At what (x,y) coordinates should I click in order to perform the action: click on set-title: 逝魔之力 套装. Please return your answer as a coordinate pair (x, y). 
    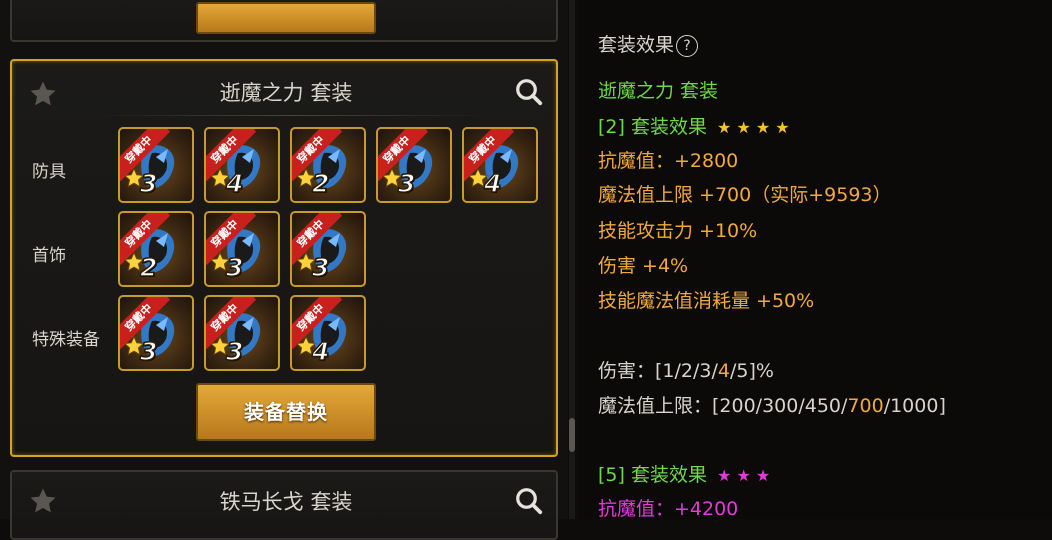
    Looking at the image, I should click on (286, 93).